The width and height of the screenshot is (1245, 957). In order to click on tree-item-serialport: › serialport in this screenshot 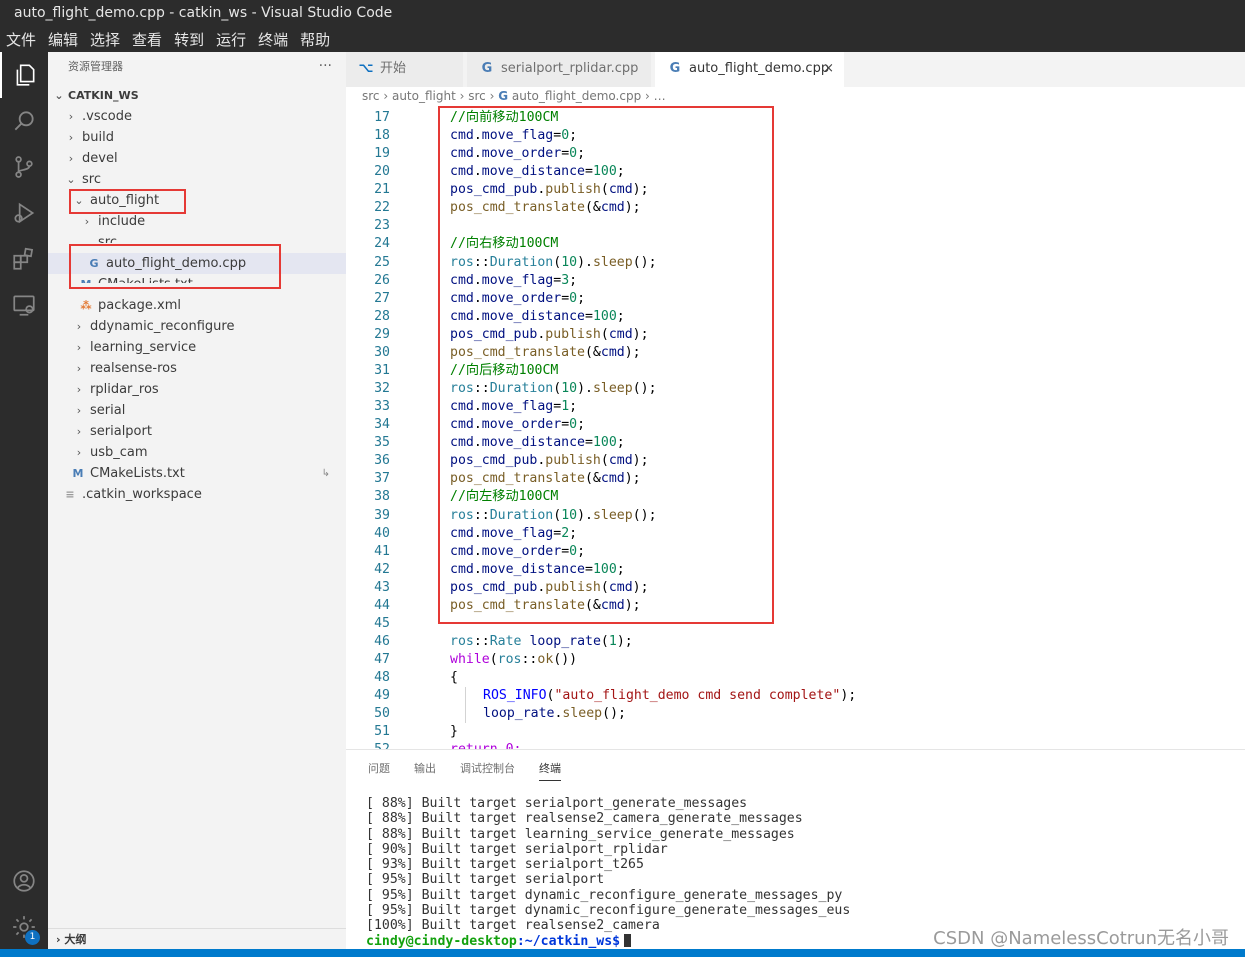, I will do `click(197, 431)`.